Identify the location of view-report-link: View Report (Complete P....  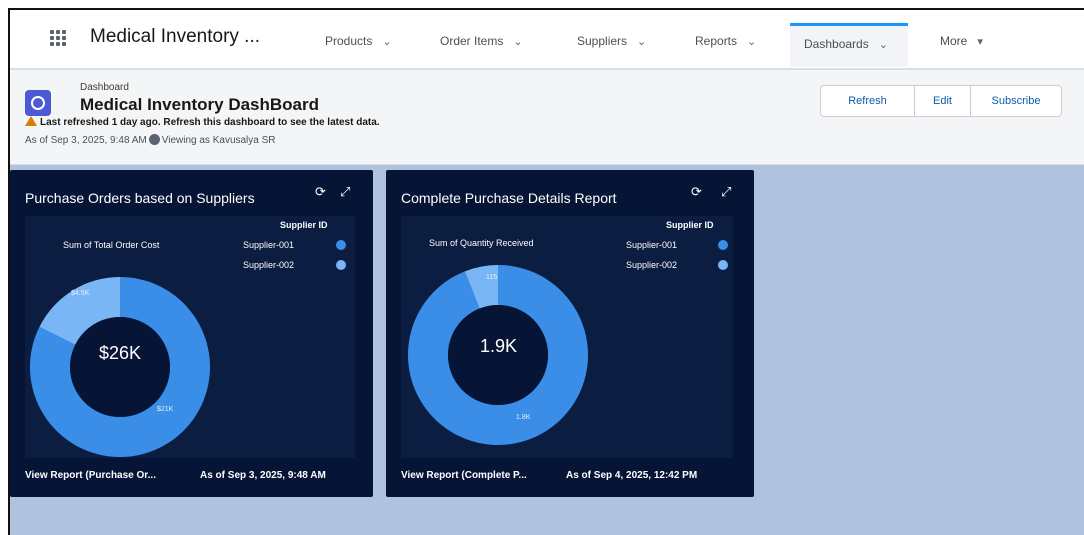
(486, 475).